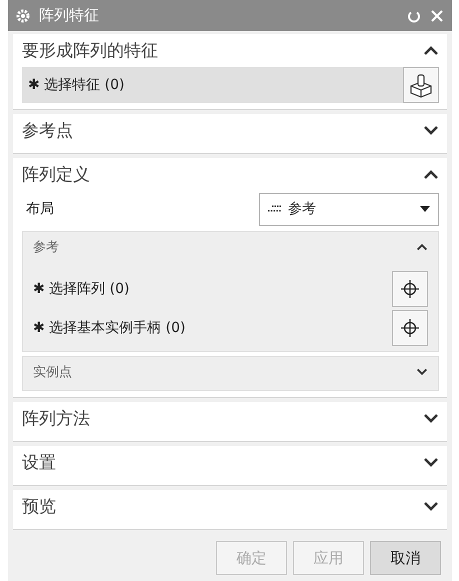 The height and width of the screenshot is (581, 459). Describe the element at coordinates (56, 418) in the screenshot. I see `section-title: 阵列方法` at that location.